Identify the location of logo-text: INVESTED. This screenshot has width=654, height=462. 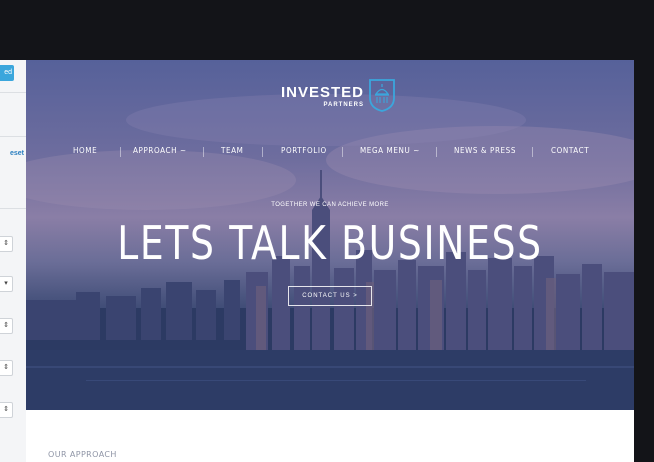
(322, 92).